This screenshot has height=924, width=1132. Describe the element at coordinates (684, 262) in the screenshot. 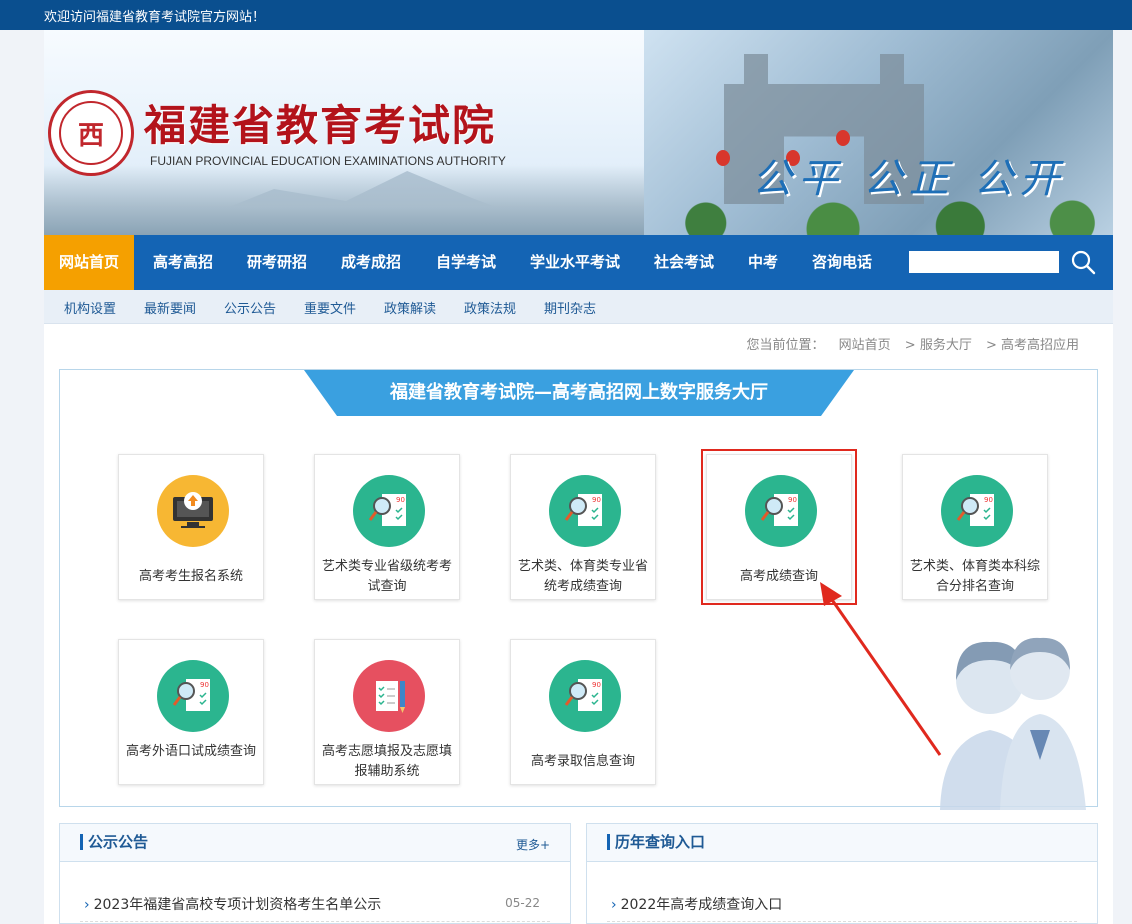

I see `nav-shehui: 社会考试` at that location.